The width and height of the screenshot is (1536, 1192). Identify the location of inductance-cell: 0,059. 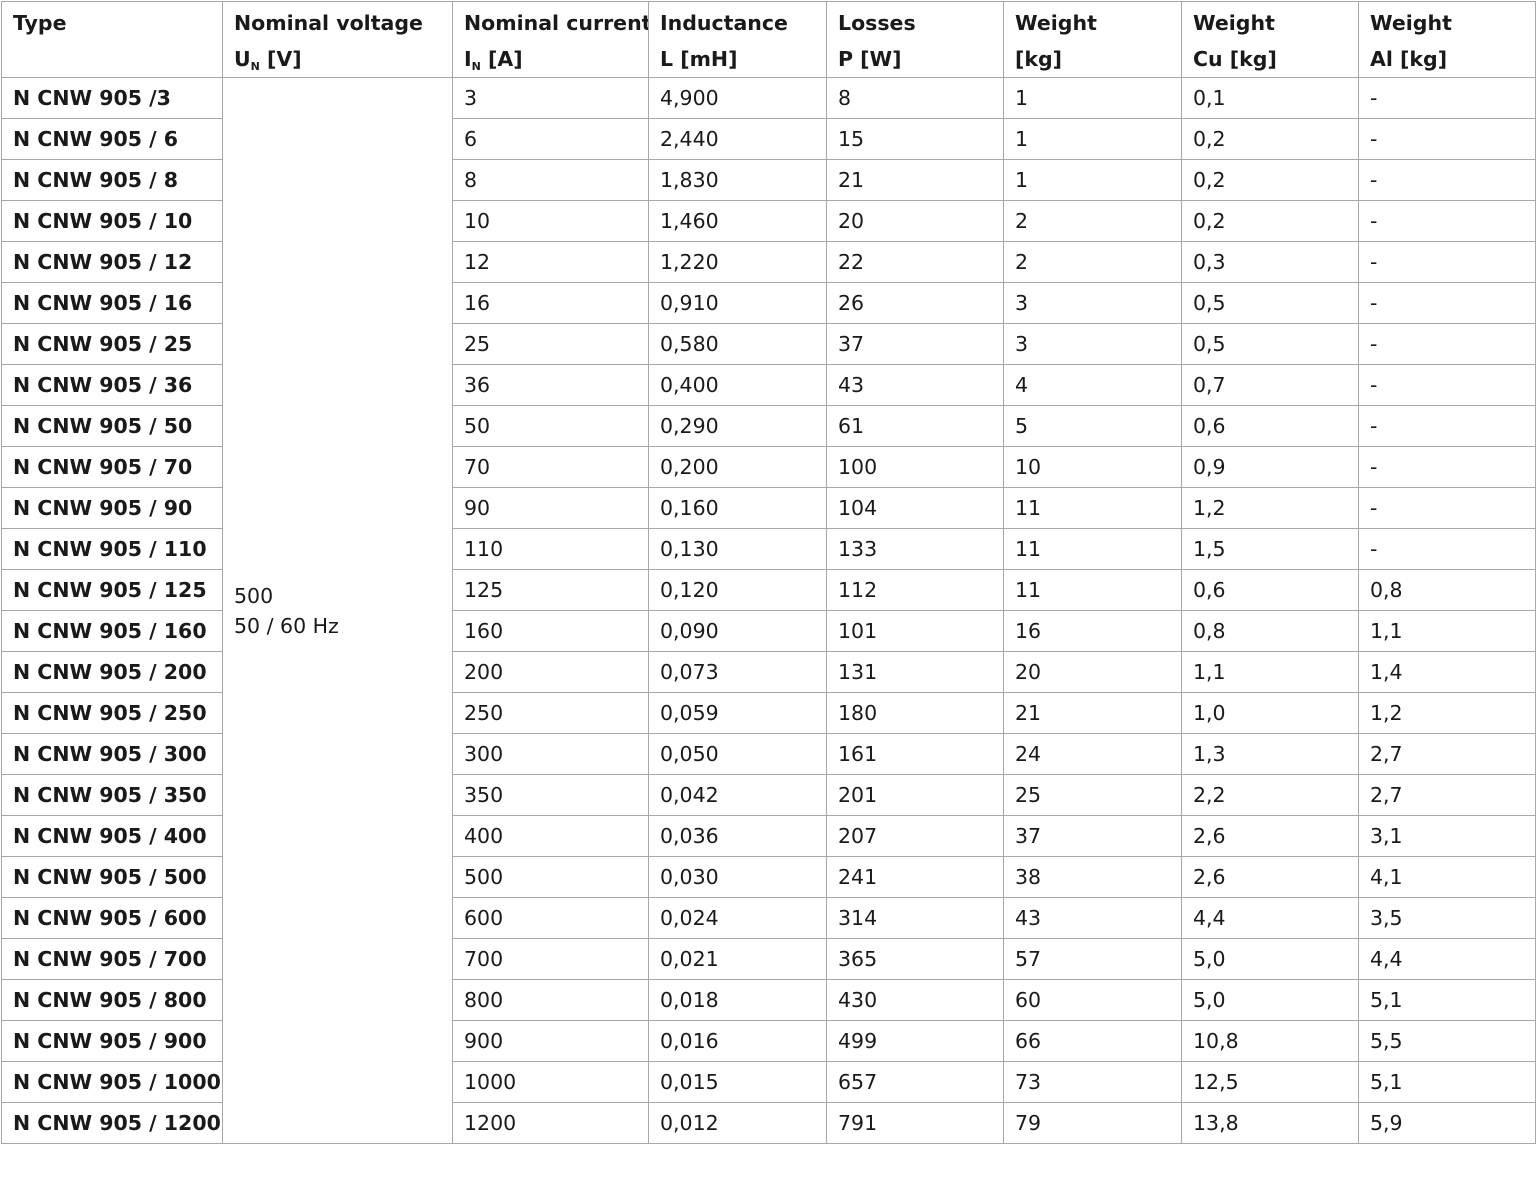
(737, 713).